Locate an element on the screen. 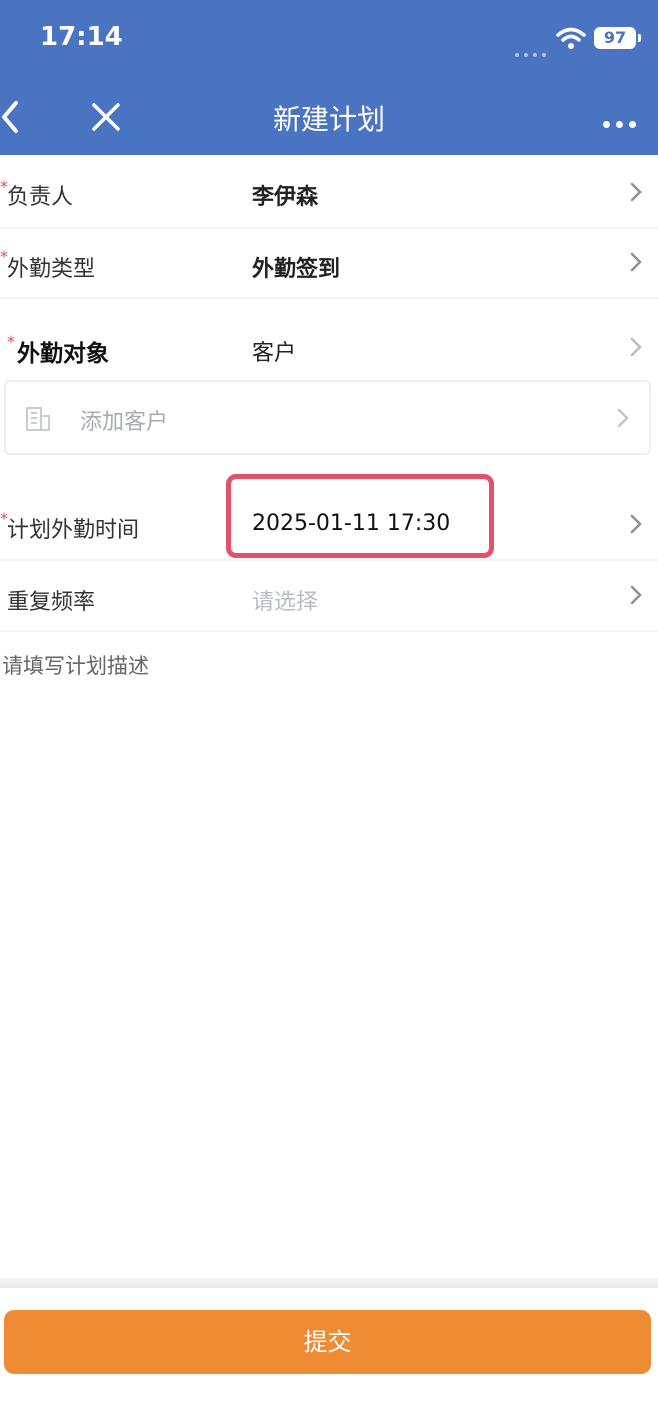  signal-icon is located at coordinates (533, 49).